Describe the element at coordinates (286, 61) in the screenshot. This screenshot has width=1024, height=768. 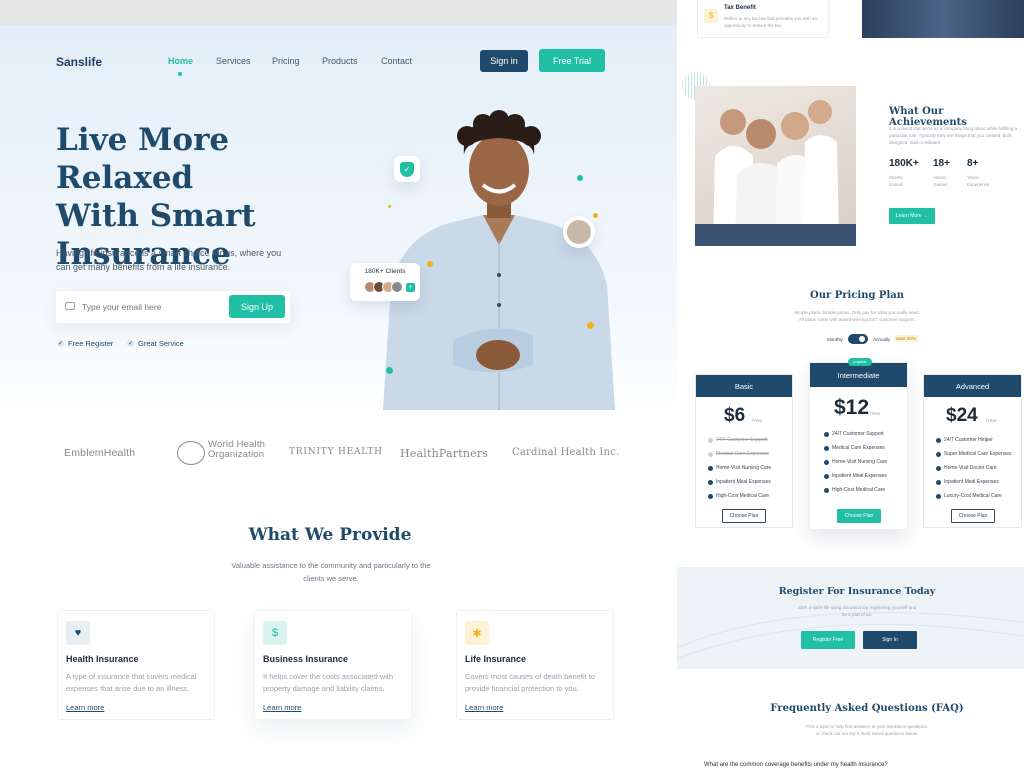
I see `nav-pricing: Pricing` at that location.